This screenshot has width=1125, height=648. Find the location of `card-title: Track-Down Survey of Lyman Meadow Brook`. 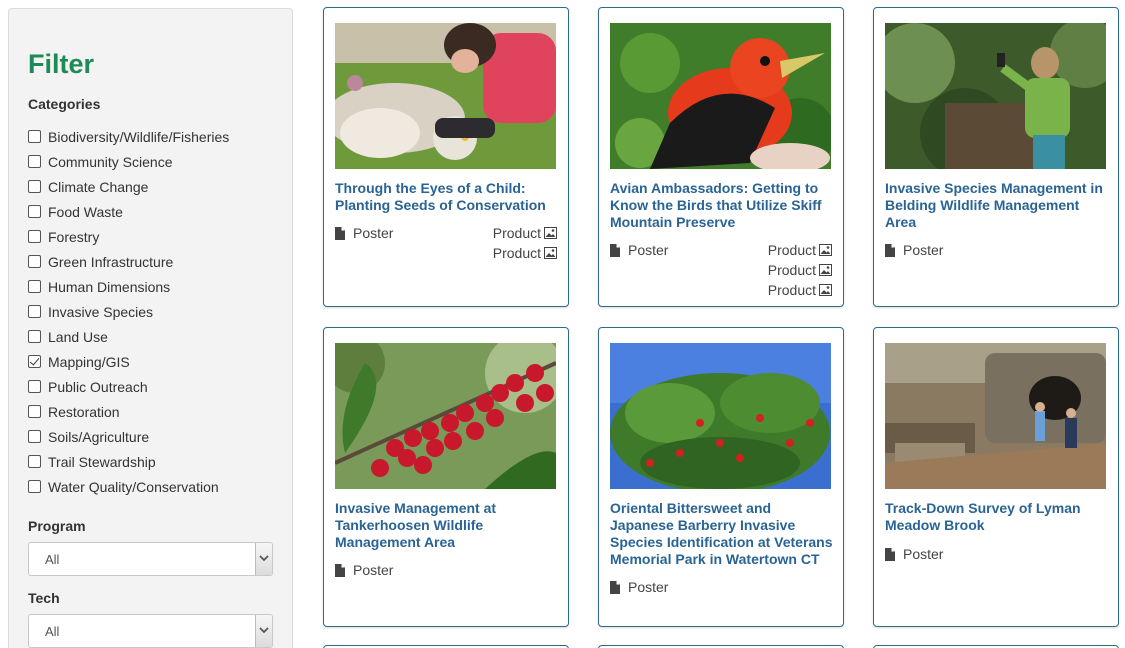

card-title: Track-Down Survey of Lyman Meadow Brook is located at coordinates (997, 517).